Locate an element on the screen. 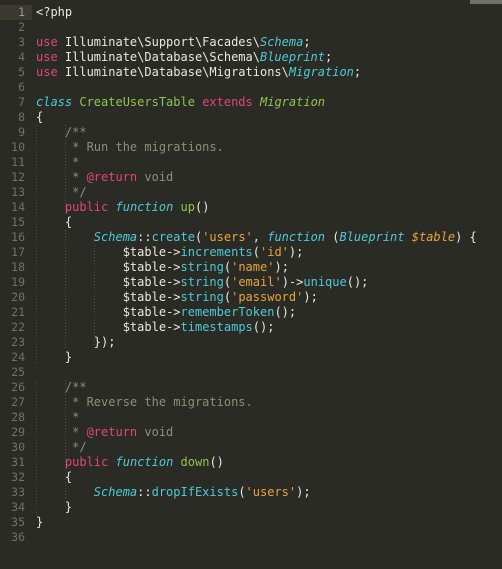 The height and width of the screenshot is (569, 502). gutter-line-number: 20 is located at coordinates (18, 297).